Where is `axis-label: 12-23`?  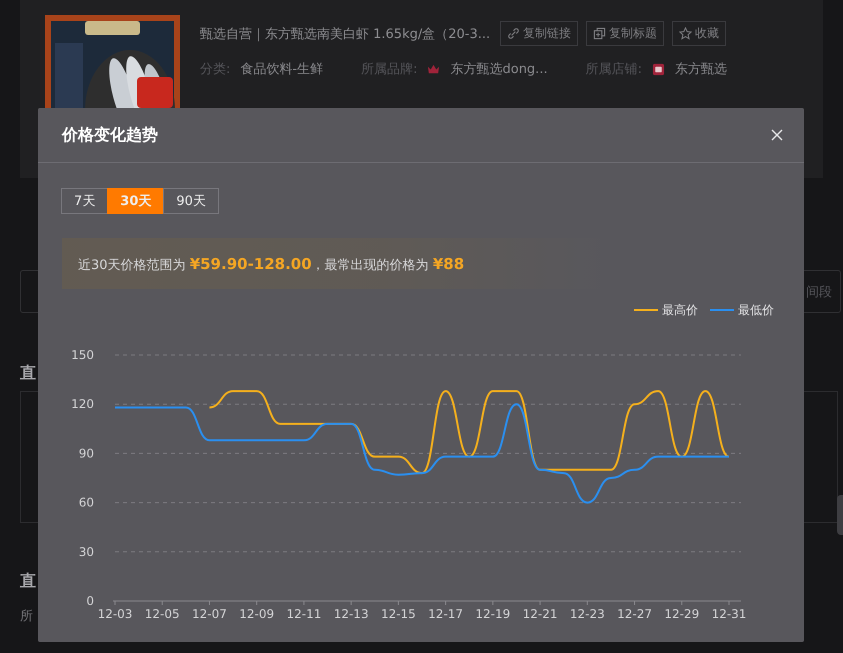 axis-label: 12-23 is located at coordinates (587, 614).